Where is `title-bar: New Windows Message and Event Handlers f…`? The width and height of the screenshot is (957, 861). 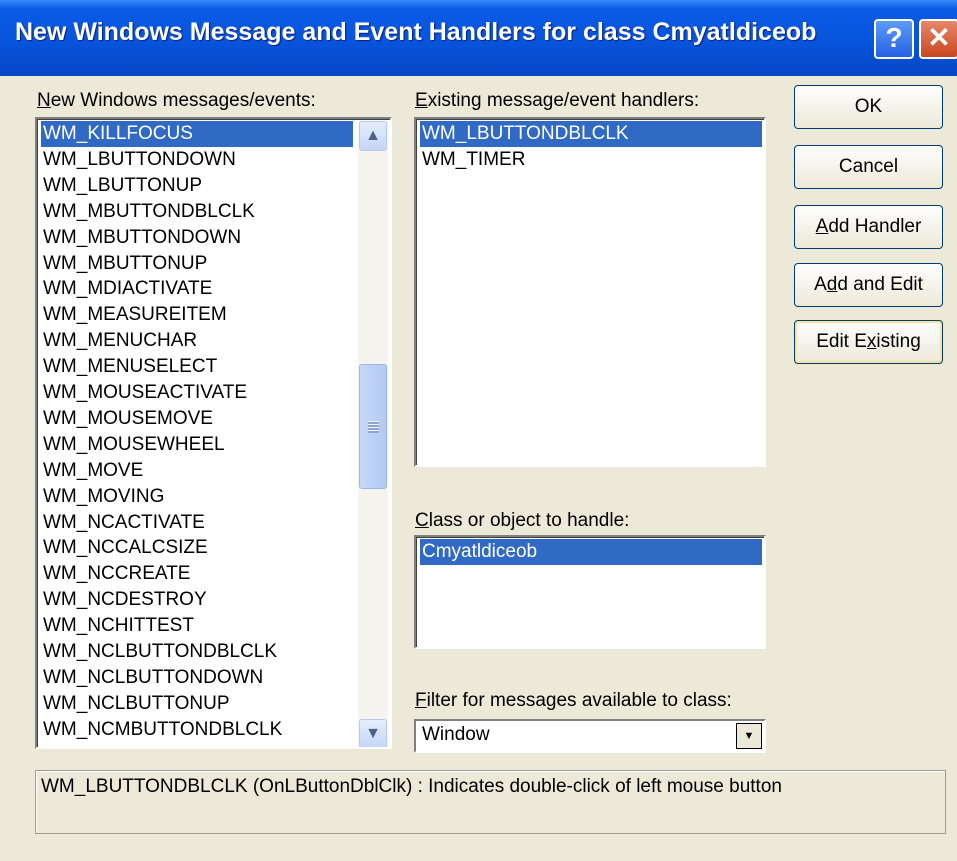 title-bar: New Windows Message and Event Handlers f… is located at coordinates (478, 38).